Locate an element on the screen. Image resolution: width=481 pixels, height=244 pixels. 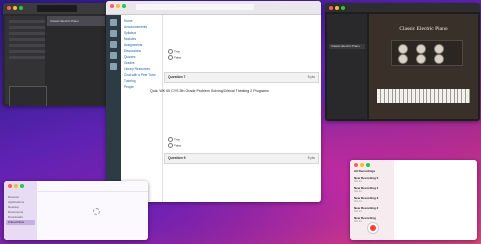
question-number: Question 9 is located at coordinates (177, 158).